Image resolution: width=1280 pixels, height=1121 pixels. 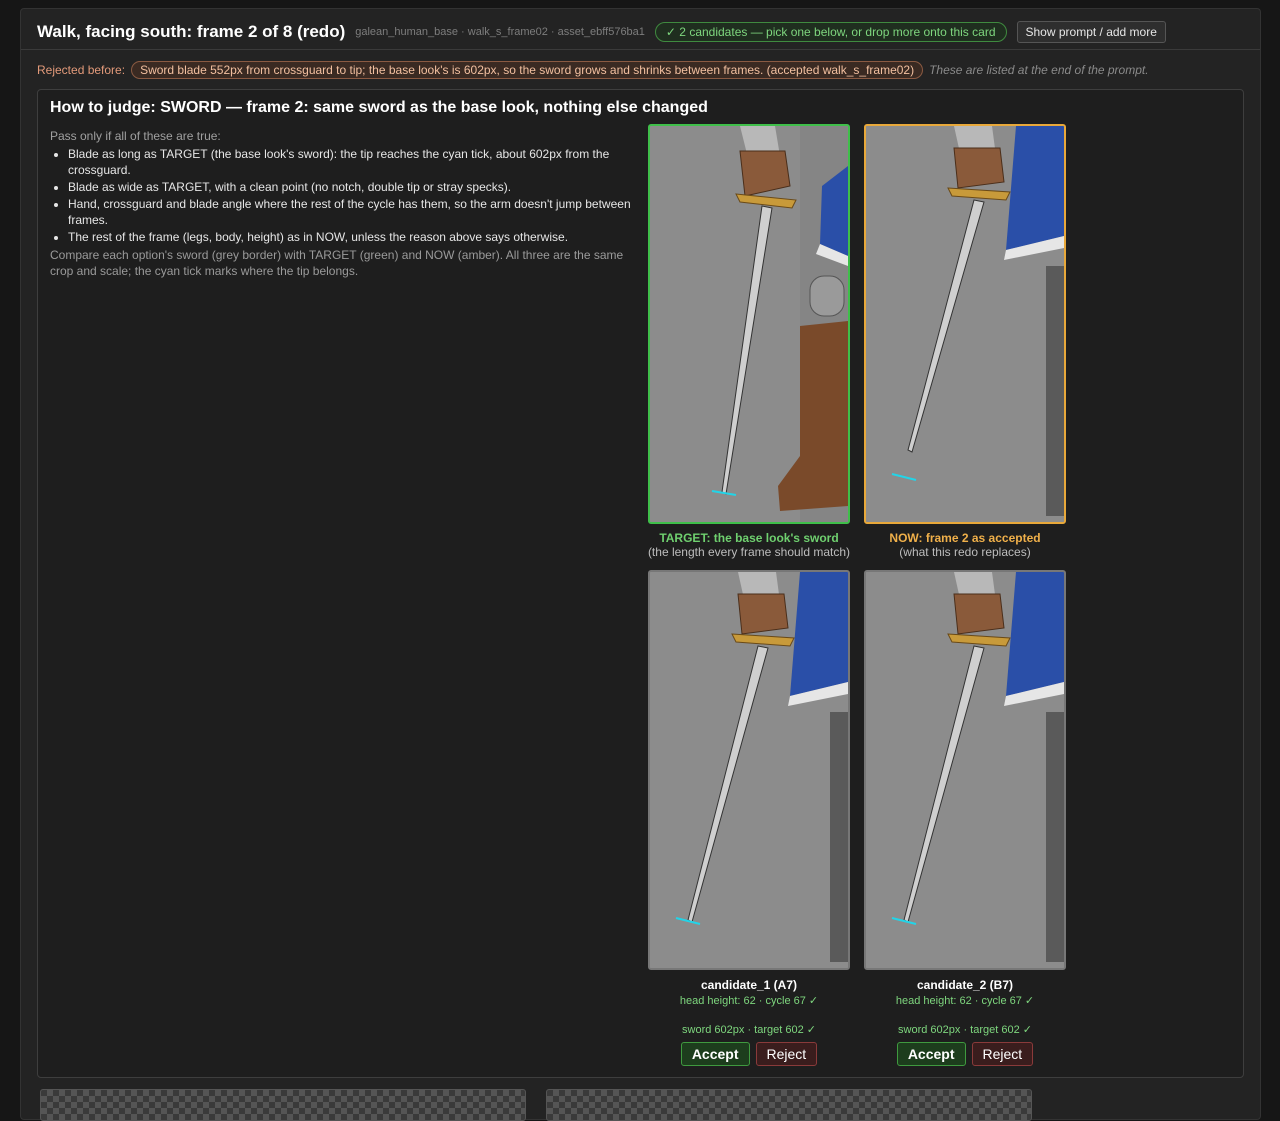 What do you see at coordinates (81, 70) in the screenshot?
I see `rejected-label: Rejected before:` at bounding box center [81, 70].